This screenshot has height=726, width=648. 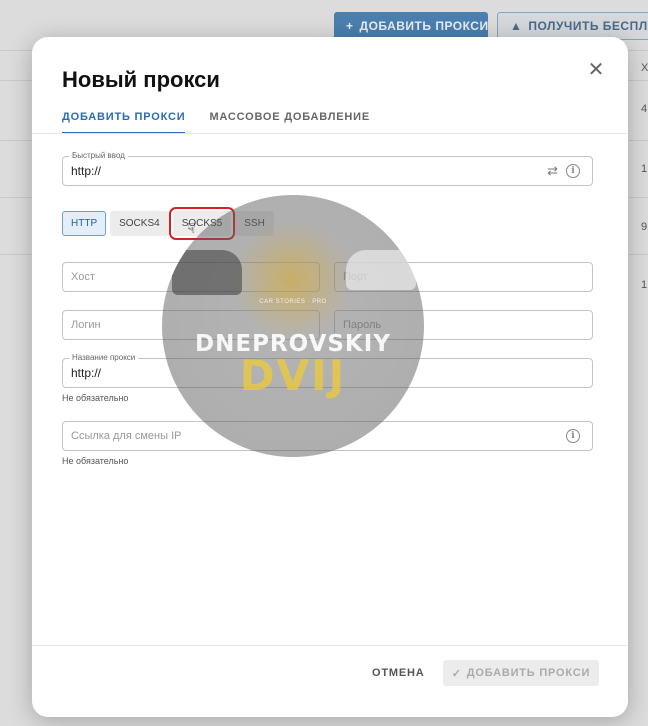 I want to click on change-ip-helper: Не обязательно, so click(x=95, y=461).